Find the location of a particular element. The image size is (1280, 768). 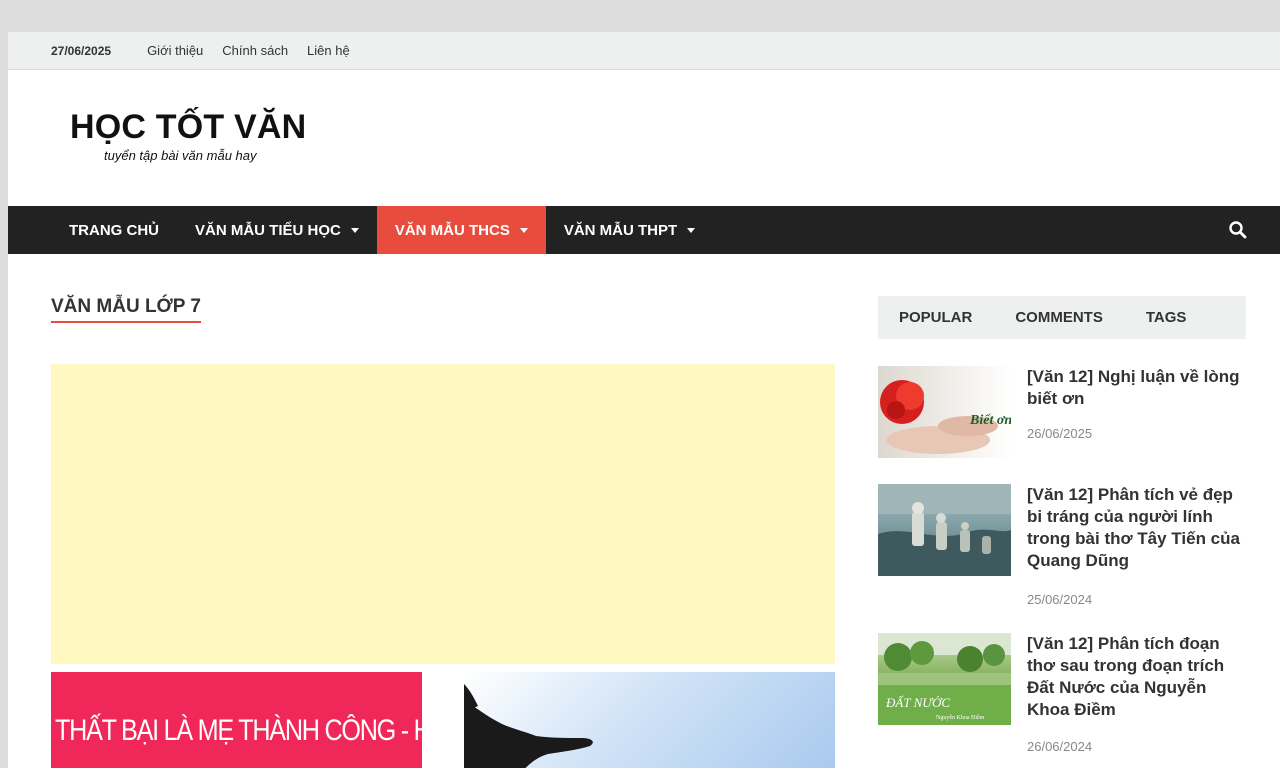

article-thumbnail-hand is located at coordinates (649, 720).